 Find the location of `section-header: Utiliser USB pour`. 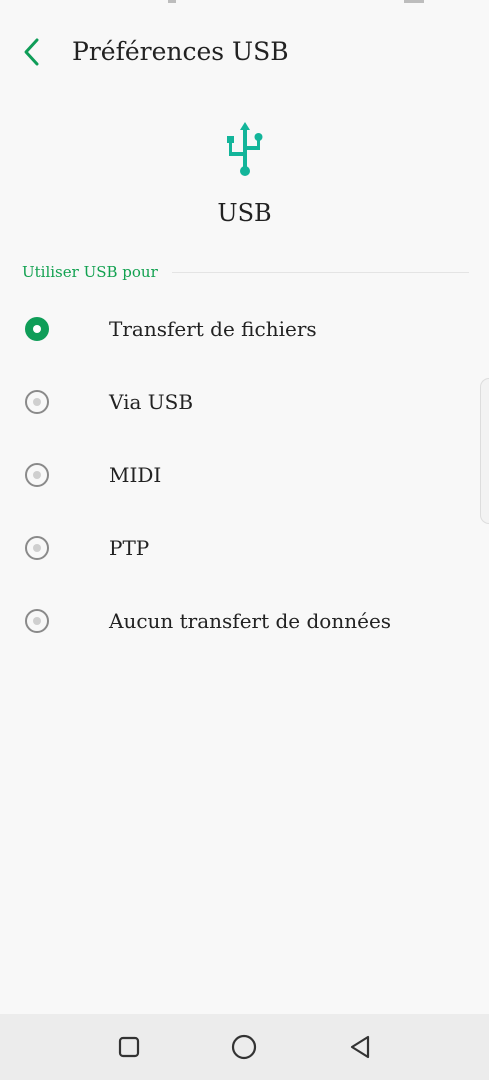

section-header: Utiliser USB pour is located at coordinates (245, 272).